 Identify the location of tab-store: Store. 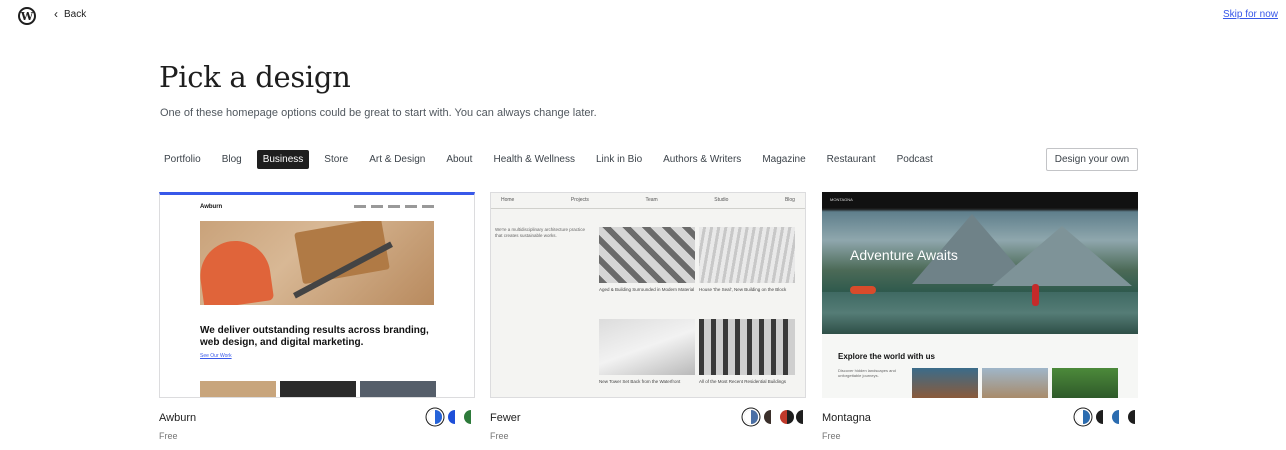
(336, 159).